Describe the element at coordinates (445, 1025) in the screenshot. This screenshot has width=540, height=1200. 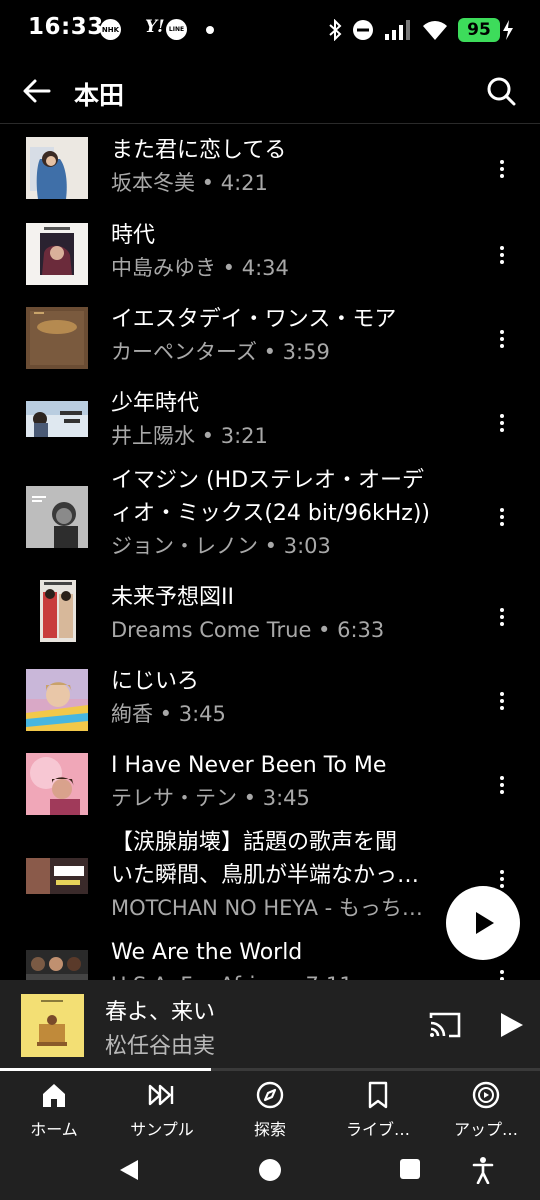
I see `cast-icon` at that location.